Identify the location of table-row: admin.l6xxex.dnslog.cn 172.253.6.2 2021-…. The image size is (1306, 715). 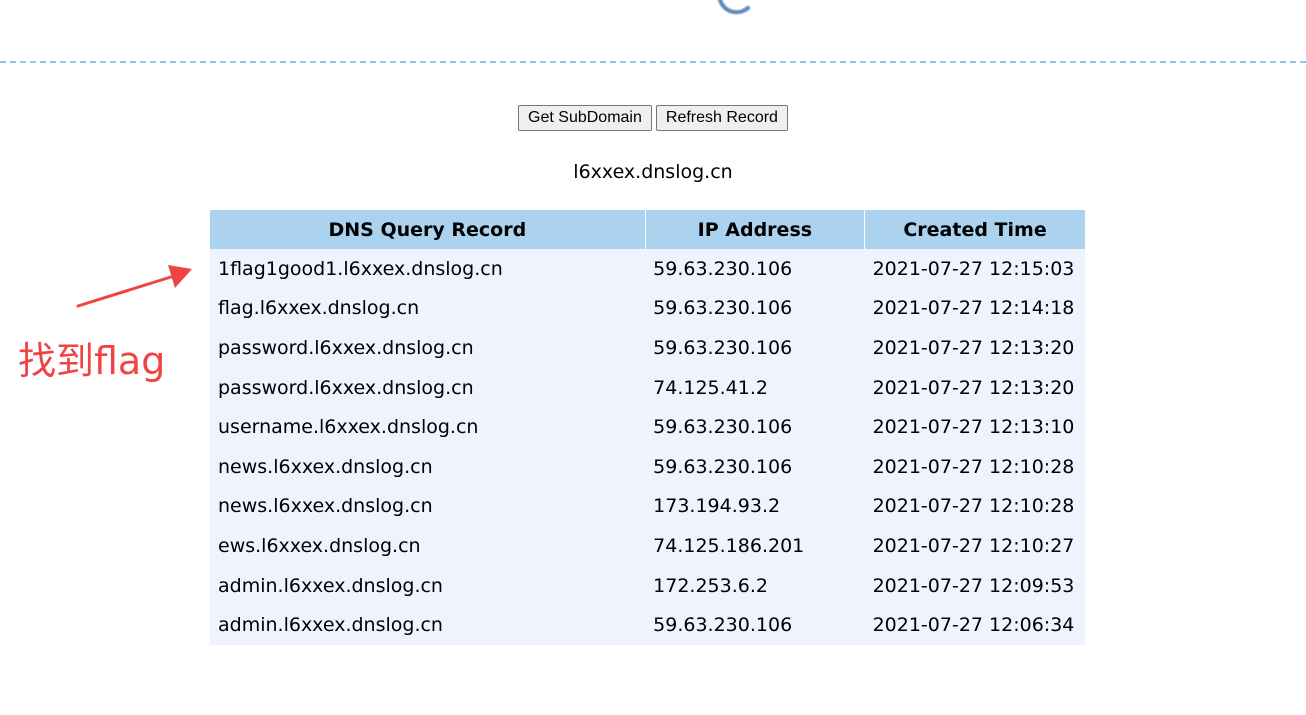
(647, 585).